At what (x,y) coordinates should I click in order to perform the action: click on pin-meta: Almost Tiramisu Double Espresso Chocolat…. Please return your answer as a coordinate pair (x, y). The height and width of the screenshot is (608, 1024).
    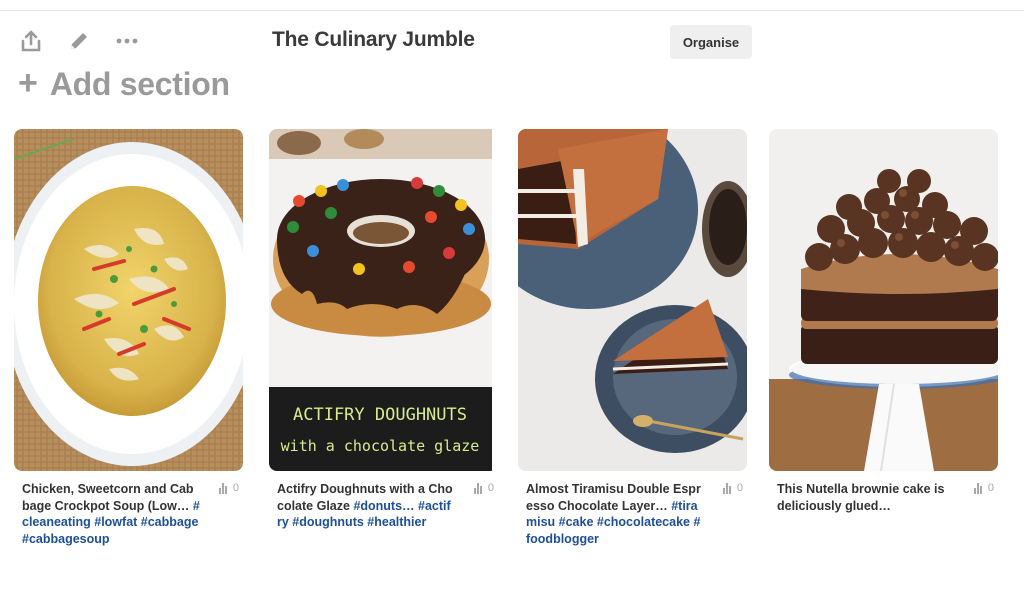
    Looking at the image, I should click on (632, 514).